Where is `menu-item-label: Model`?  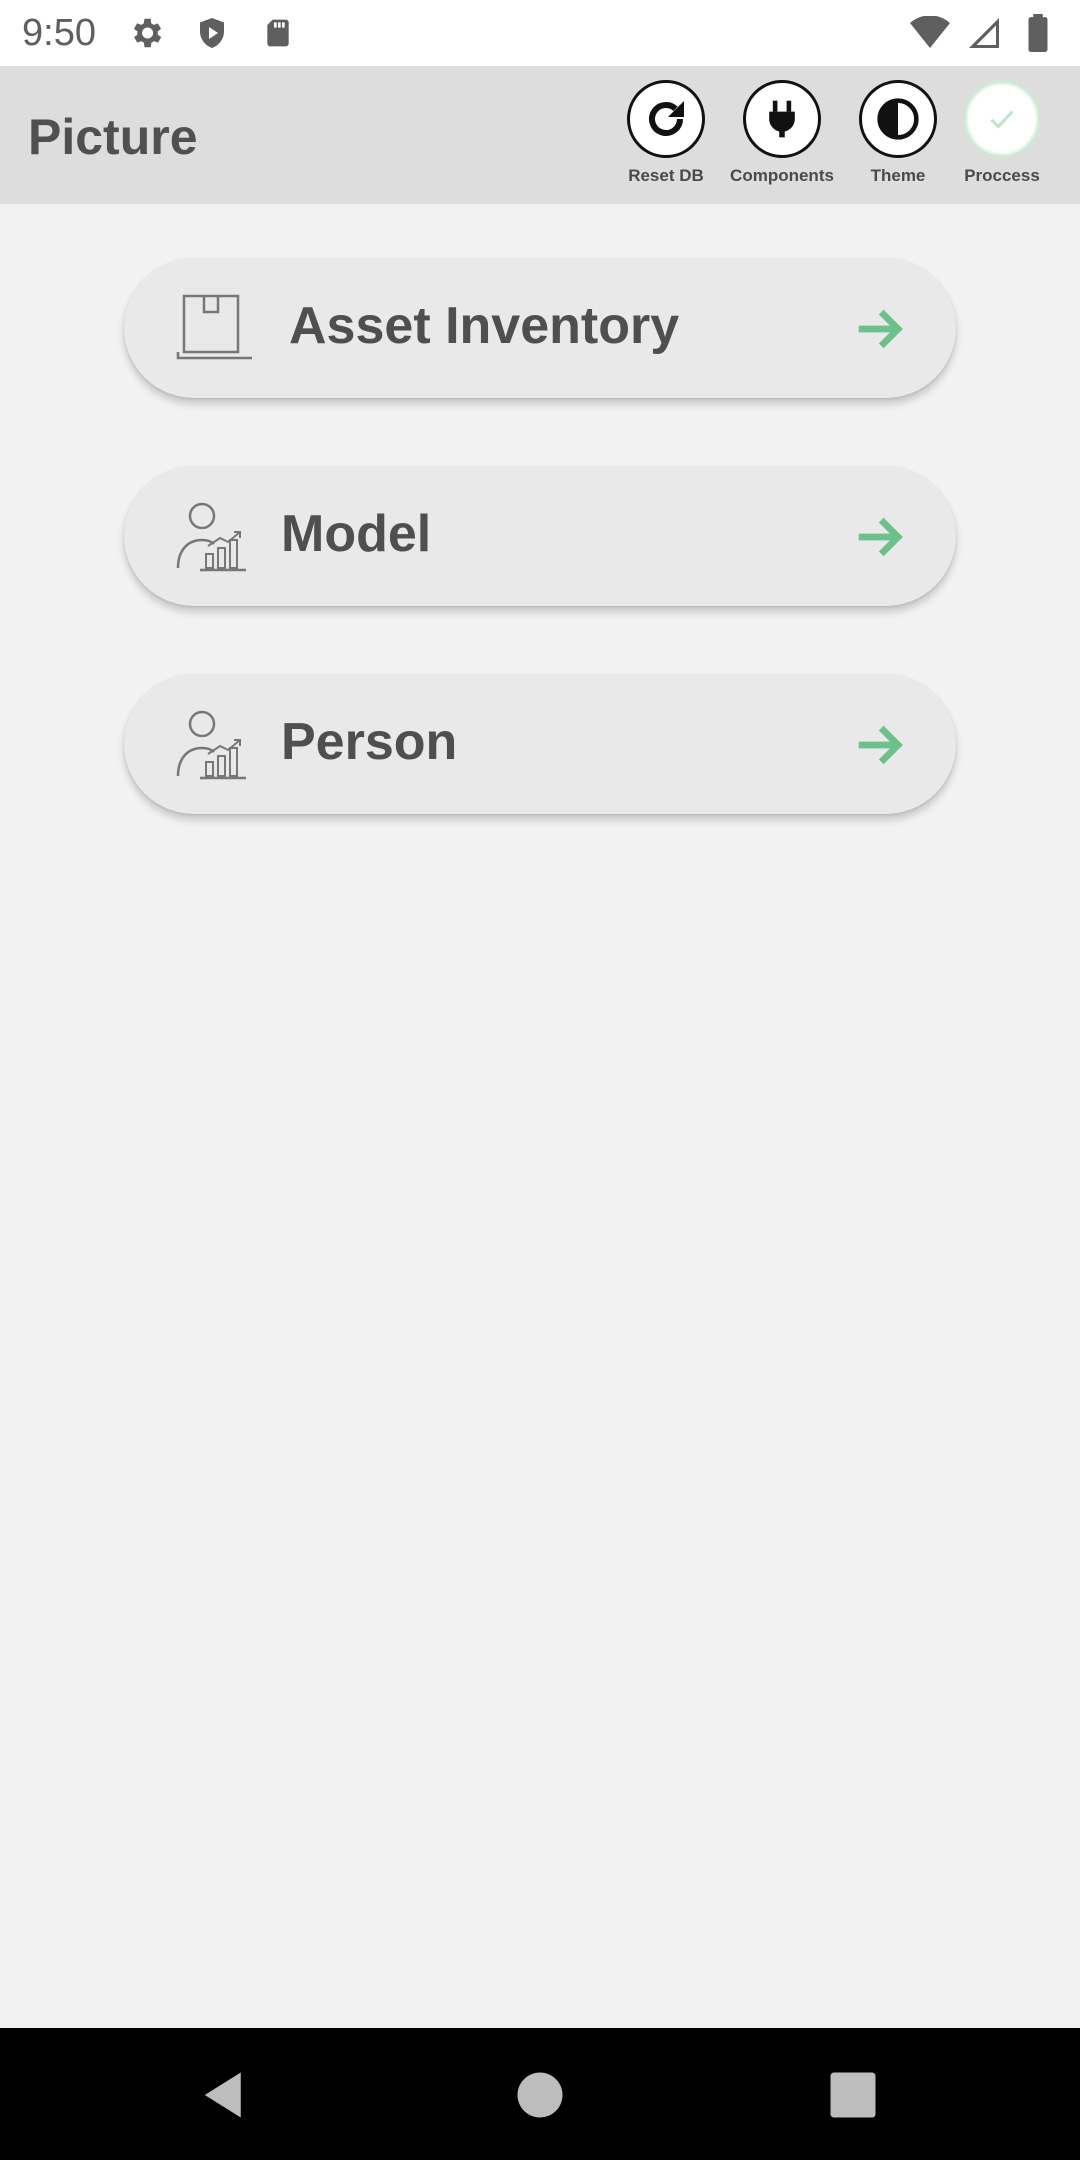 menu-item-label: Model is located at coordinates (356, 534).